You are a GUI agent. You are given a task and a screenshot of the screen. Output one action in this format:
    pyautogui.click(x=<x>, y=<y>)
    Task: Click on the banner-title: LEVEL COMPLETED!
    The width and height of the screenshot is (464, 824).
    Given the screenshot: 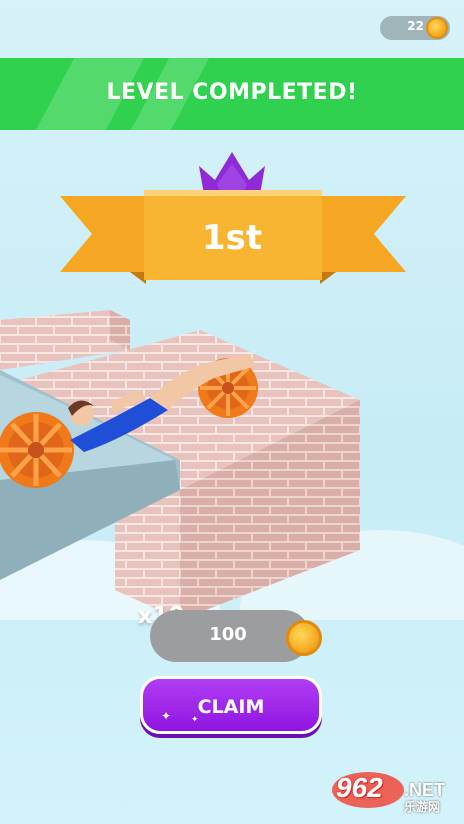 What is the action you would take?
    pyautogui.click(x=232, y=92)
    